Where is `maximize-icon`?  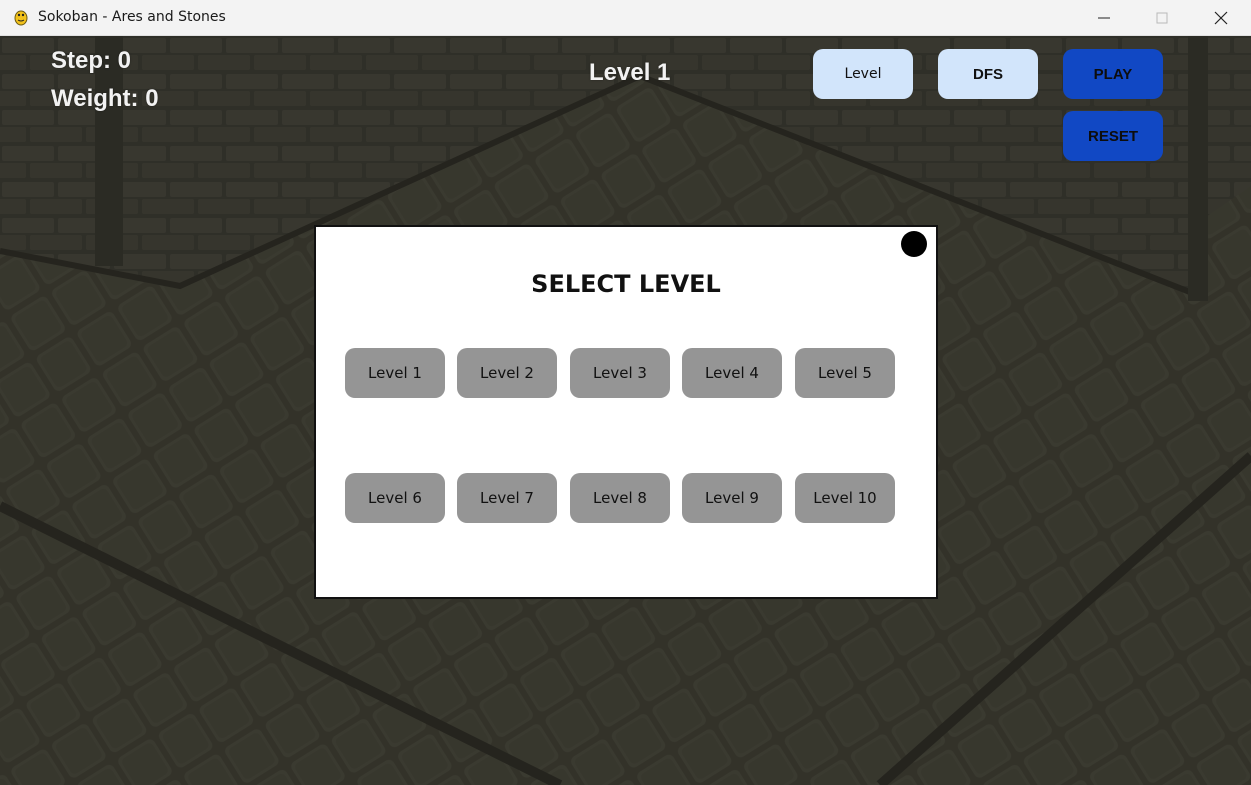 maximize-icon is located at coordinates (1162, 18).